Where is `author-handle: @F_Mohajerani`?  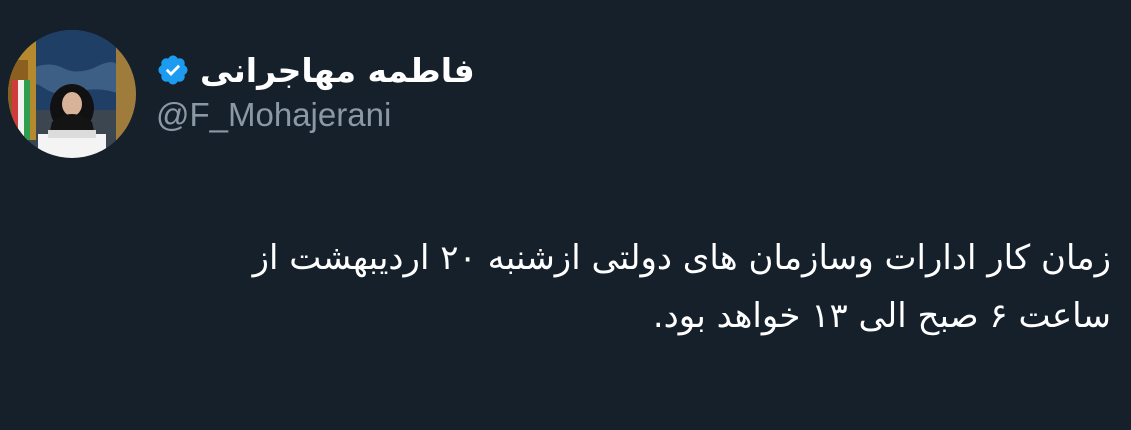
author-handle: @F_Mohajerani is located at coordinates (274, 114).